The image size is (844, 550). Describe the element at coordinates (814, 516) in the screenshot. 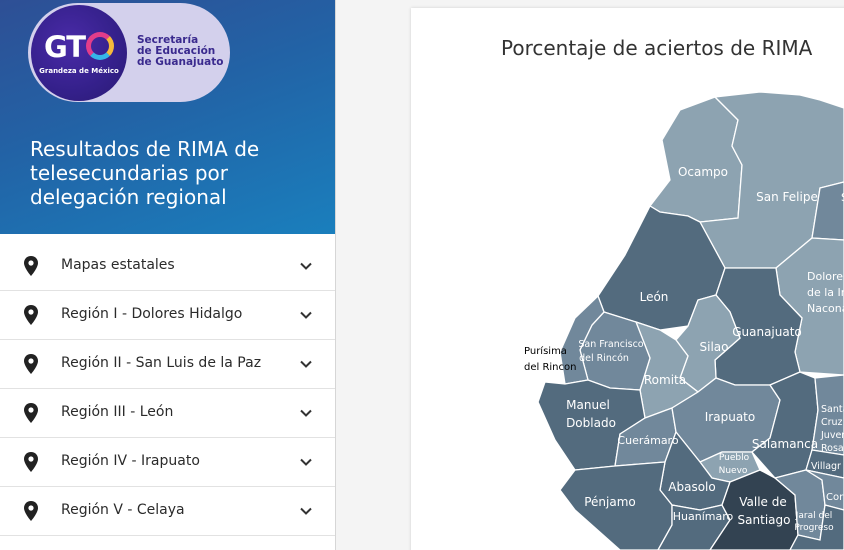

I see `label-jaral-1: Jaral del` at that location.